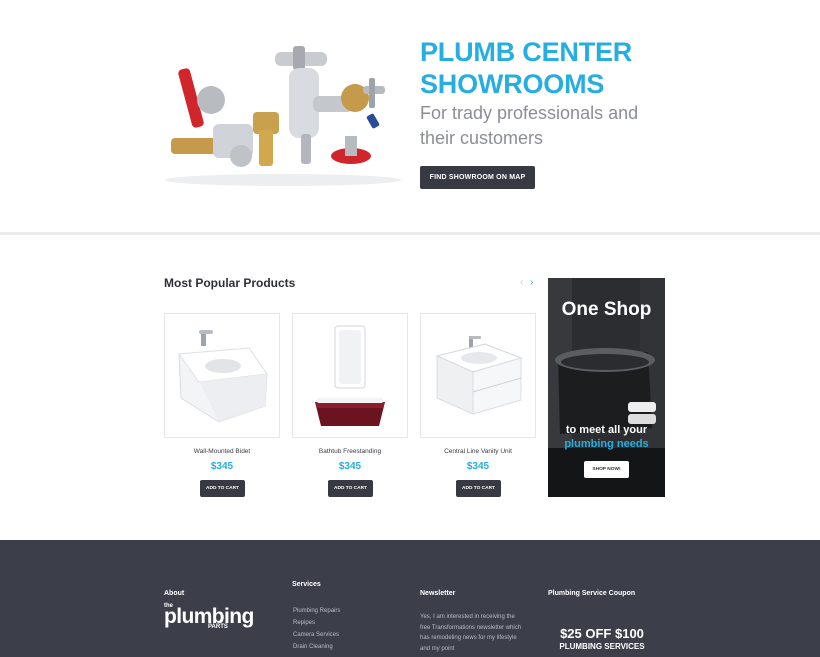 The width and height of the screenshot is (820, 657). What do you see at coordinates (350, 451) in the screenshot?
I see `product-name: Bathtub Freestanding` at bounding box center [350, 451].